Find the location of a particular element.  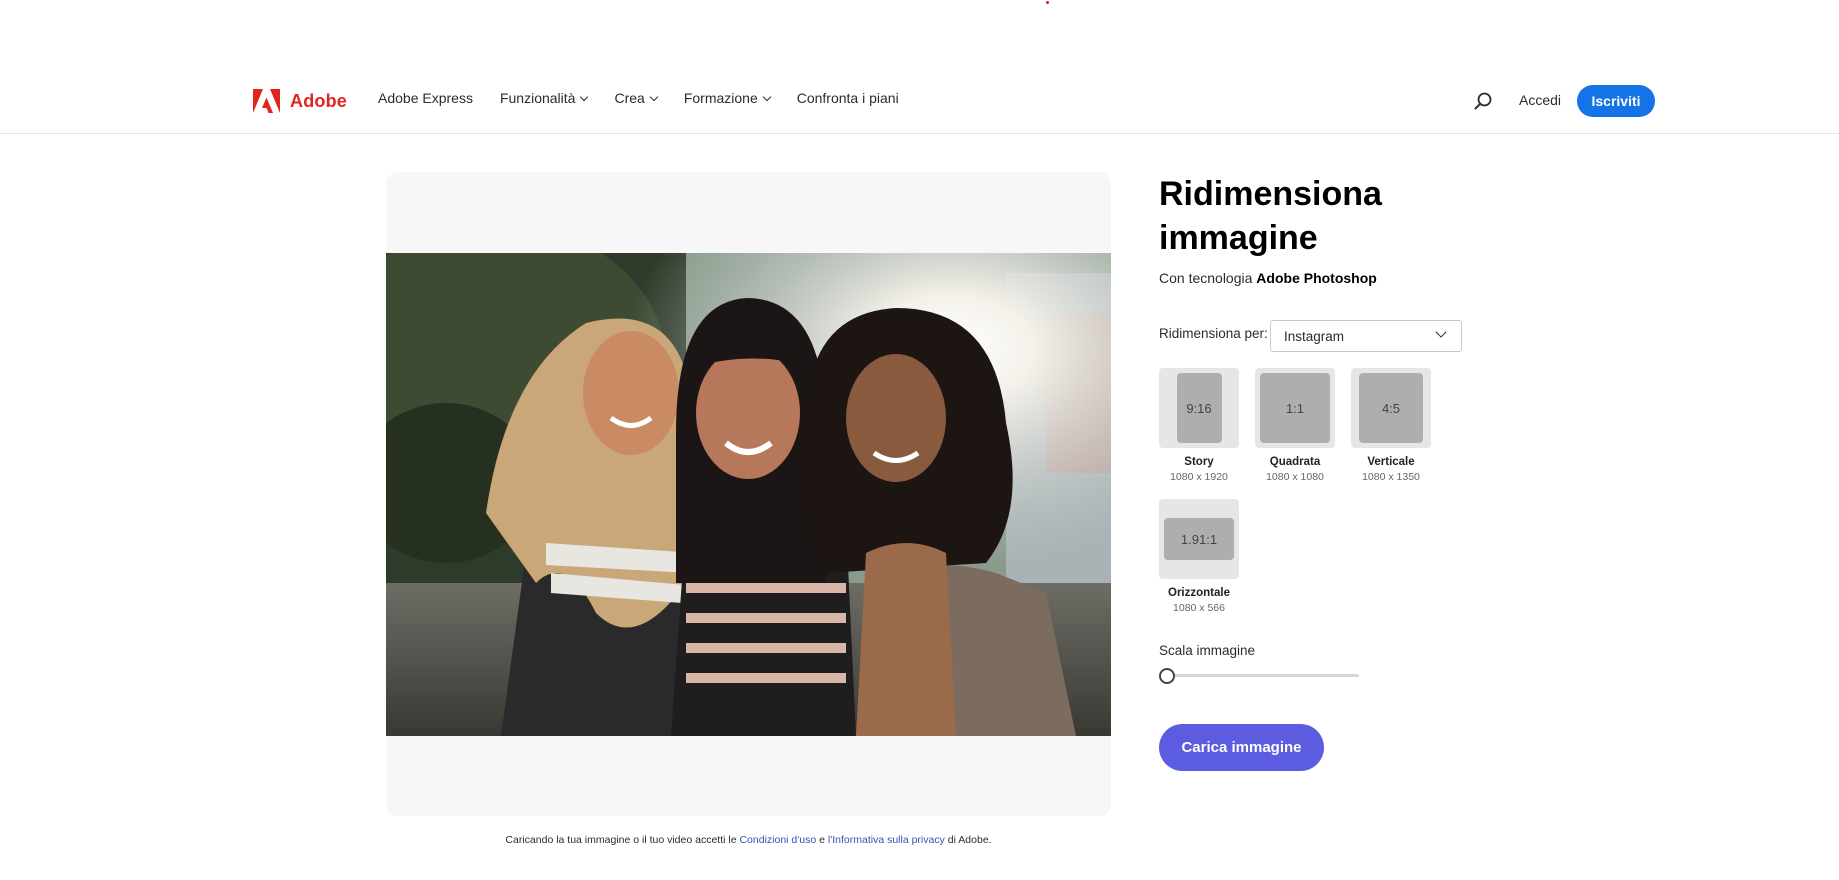

preset-name: Story is located at coordinates (1199, 462).